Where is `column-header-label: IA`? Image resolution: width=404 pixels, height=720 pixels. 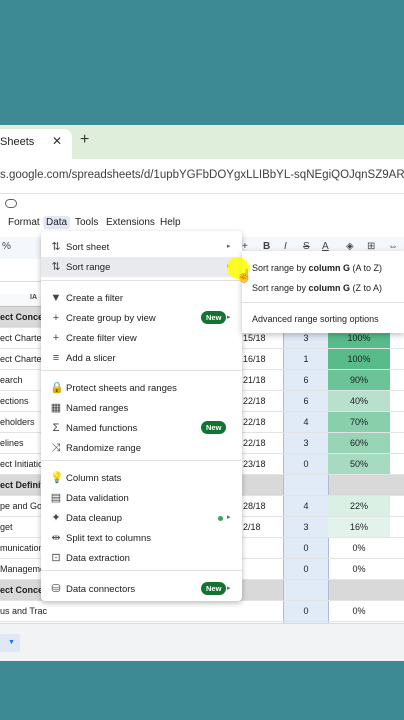
column-header-label: IA is located at coordinates (33, 297).